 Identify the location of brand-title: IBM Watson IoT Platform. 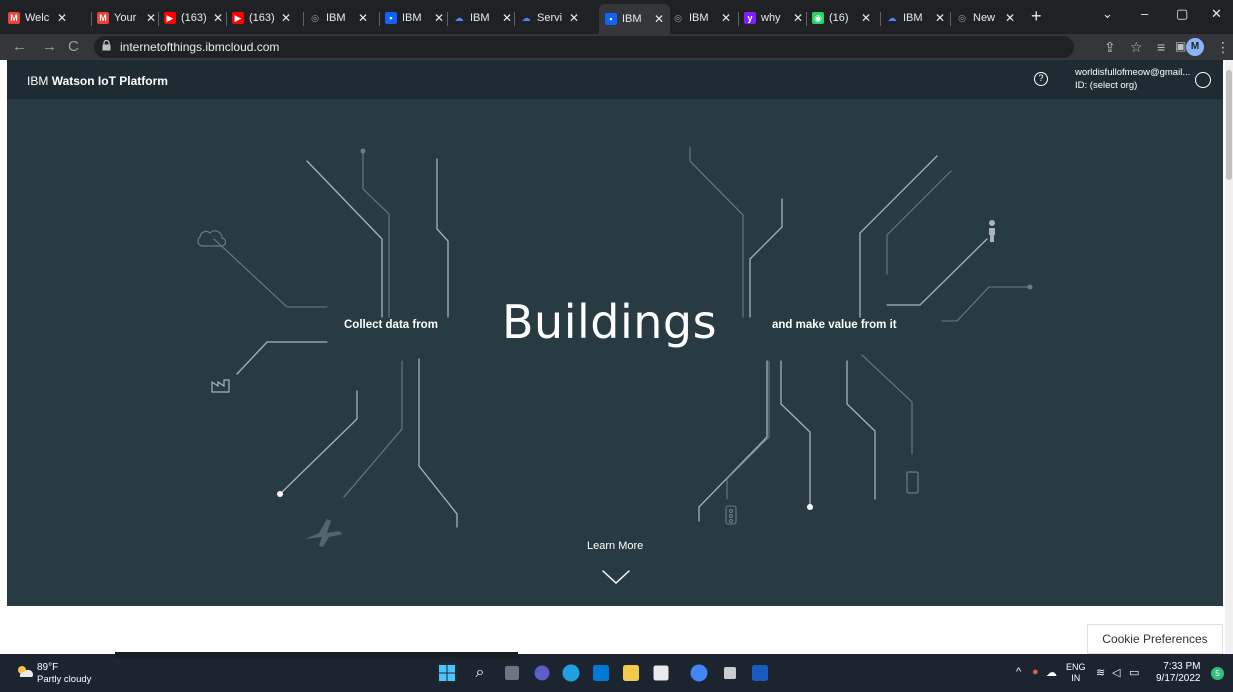
(97, 81).